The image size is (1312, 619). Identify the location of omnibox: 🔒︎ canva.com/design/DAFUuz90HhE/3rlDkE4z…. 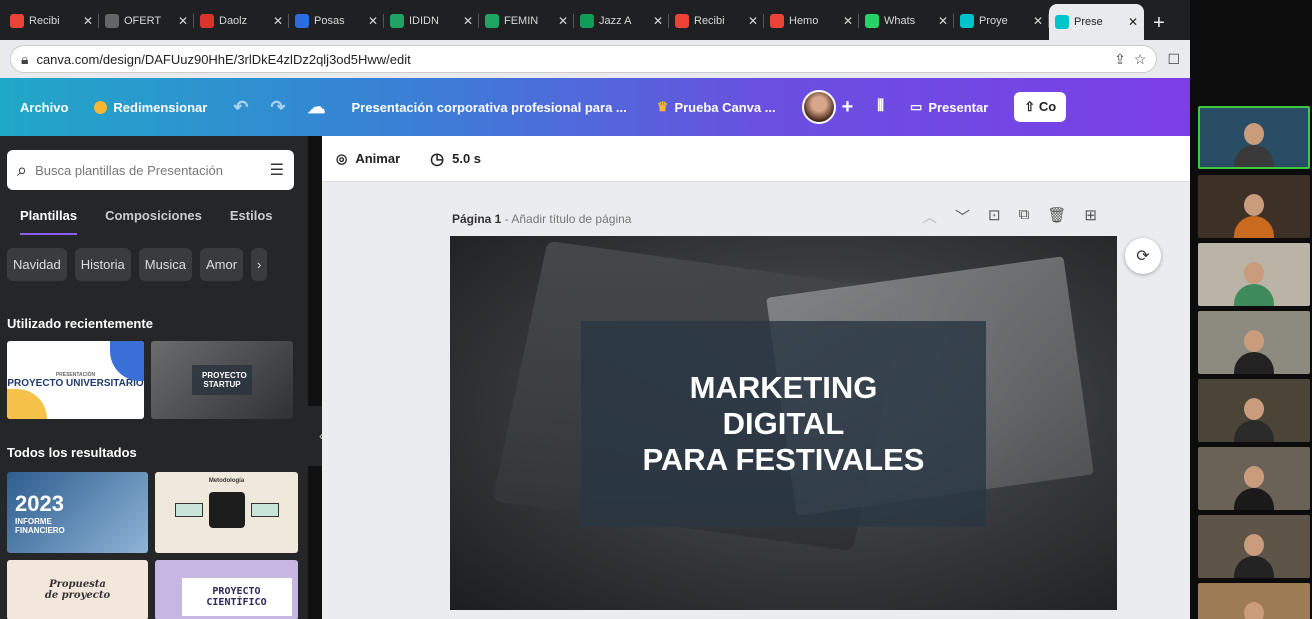
(584, 59).